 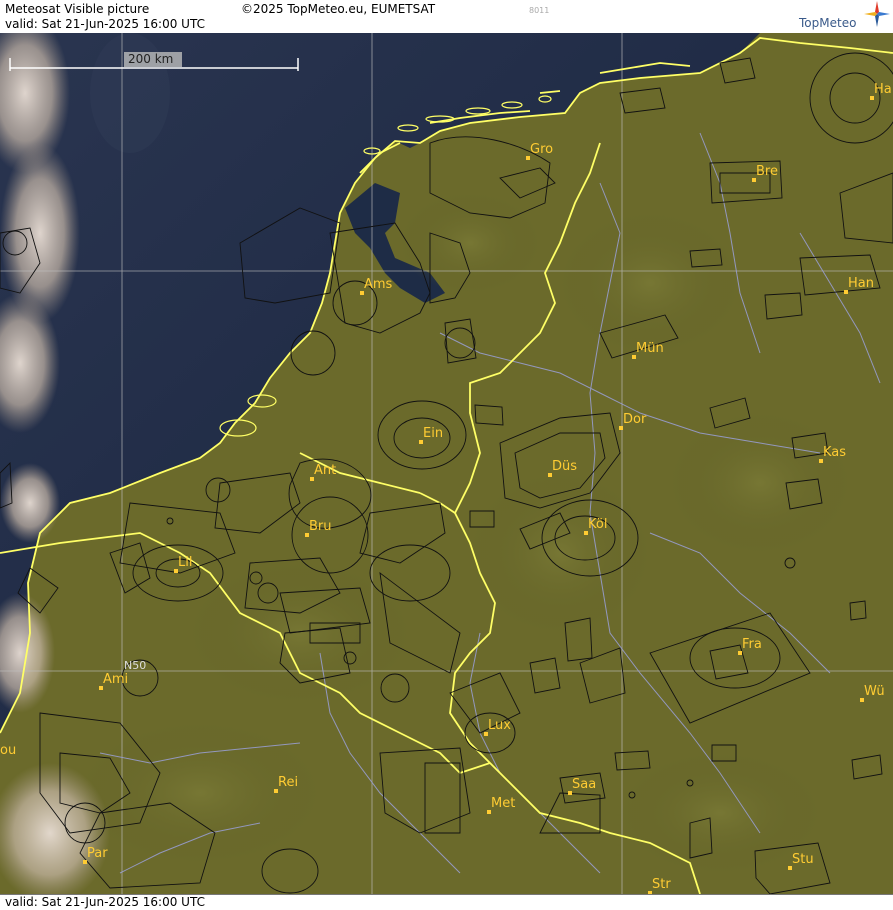 What do you see at coordinates (767, 171) in the screenshot?
I see `city-label: Bre` at bounding box center [767, 171].